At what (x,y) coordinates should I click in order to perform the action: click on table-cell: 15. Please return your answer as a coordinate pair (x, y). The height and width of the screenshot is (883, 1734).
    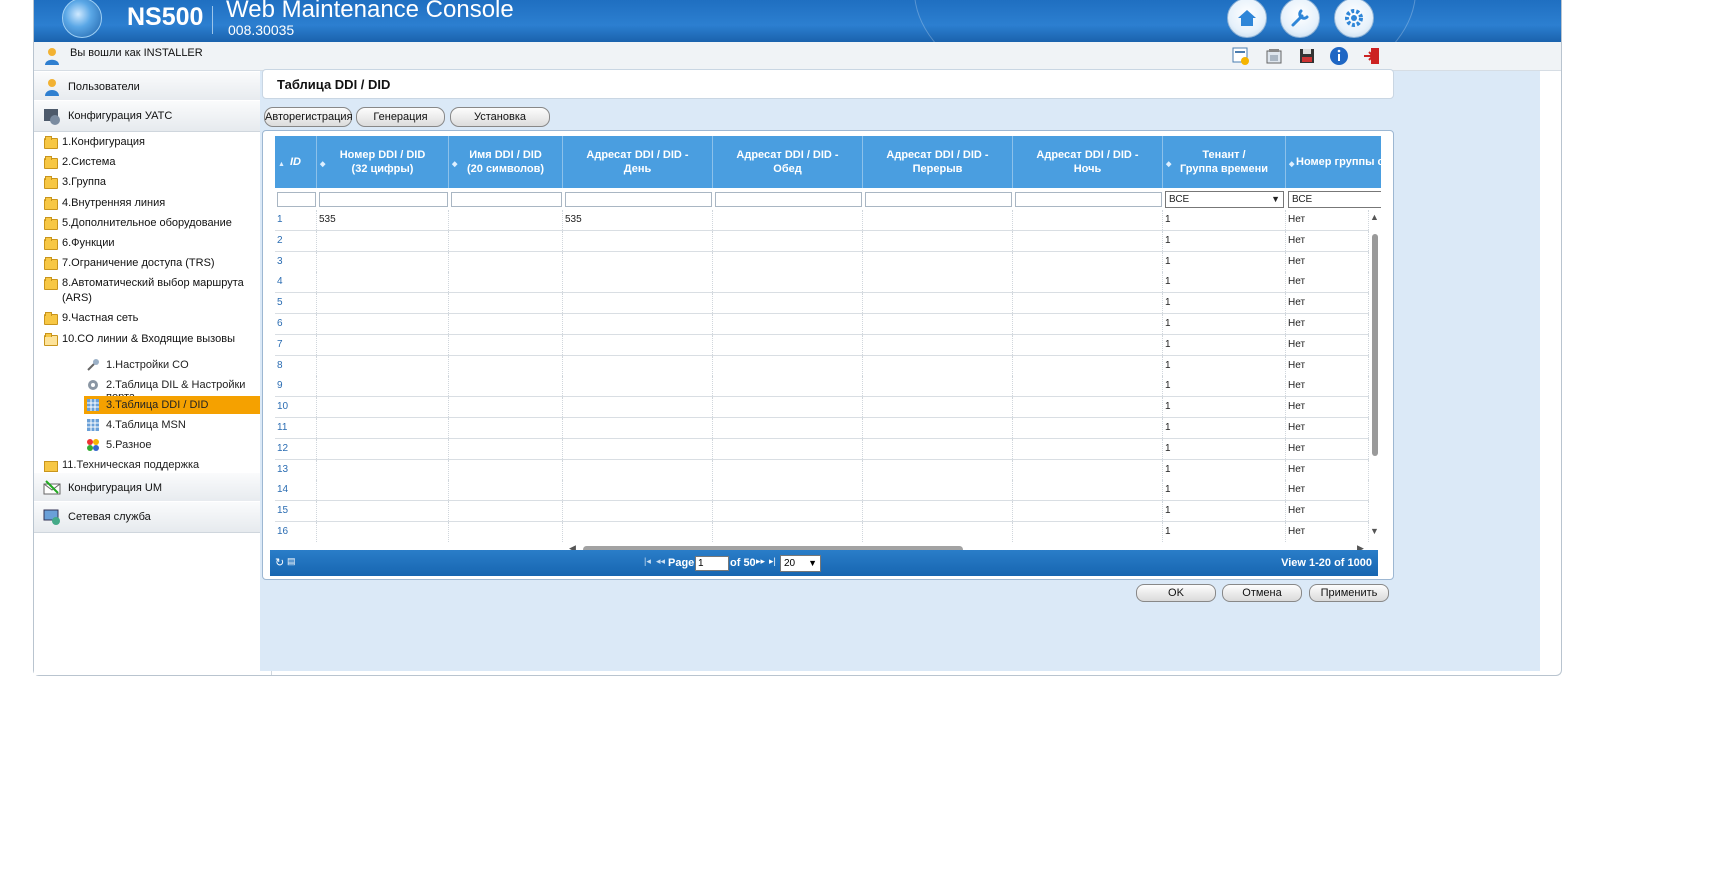
    Looking at the image, I should click on (296, 511).